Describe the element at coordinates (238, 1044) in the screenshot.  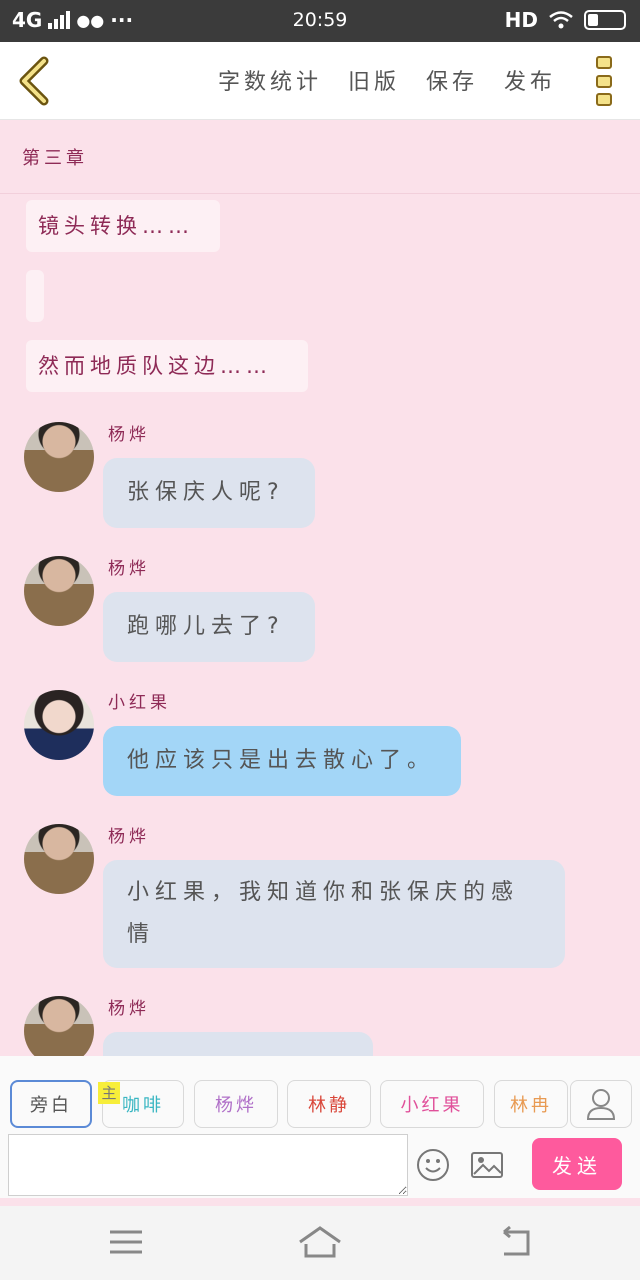
I see `message-bubble` at that location.